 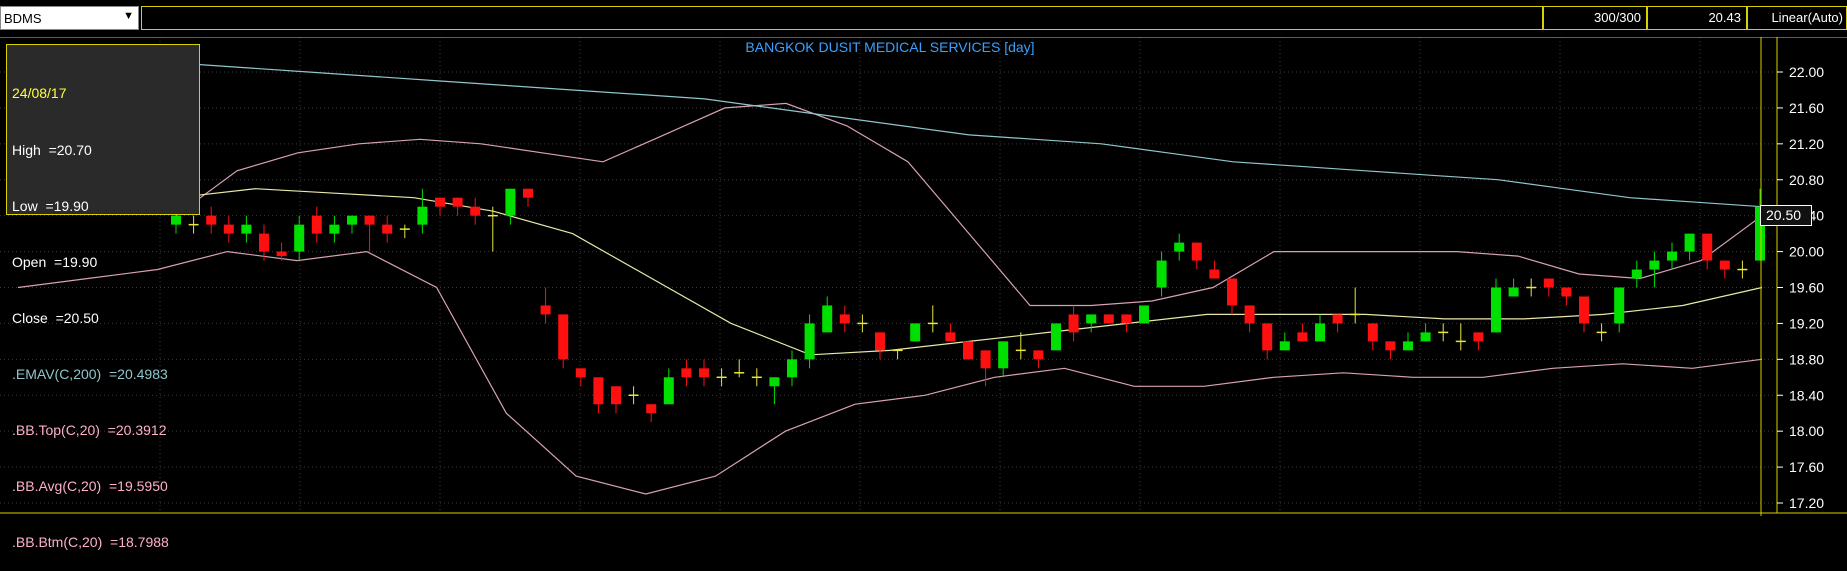 I want to click on bars-count-cell: 300/300, so click(x=1595, y=18).